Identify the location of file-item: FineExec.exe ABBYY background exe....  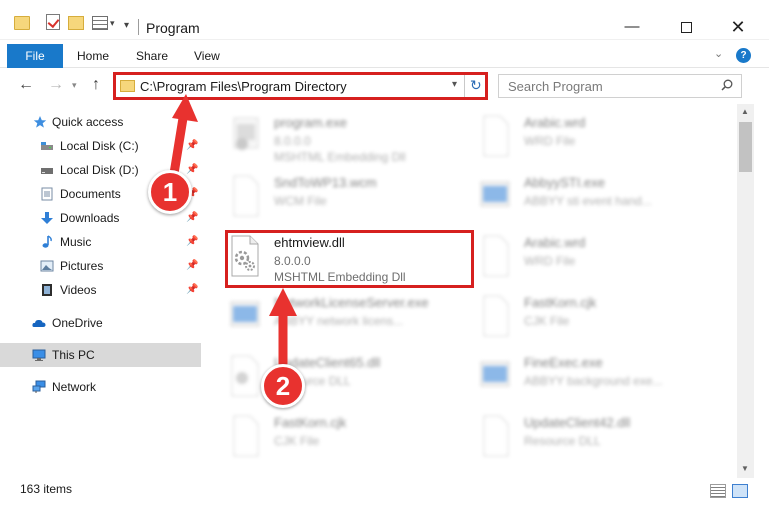
(587, 377).